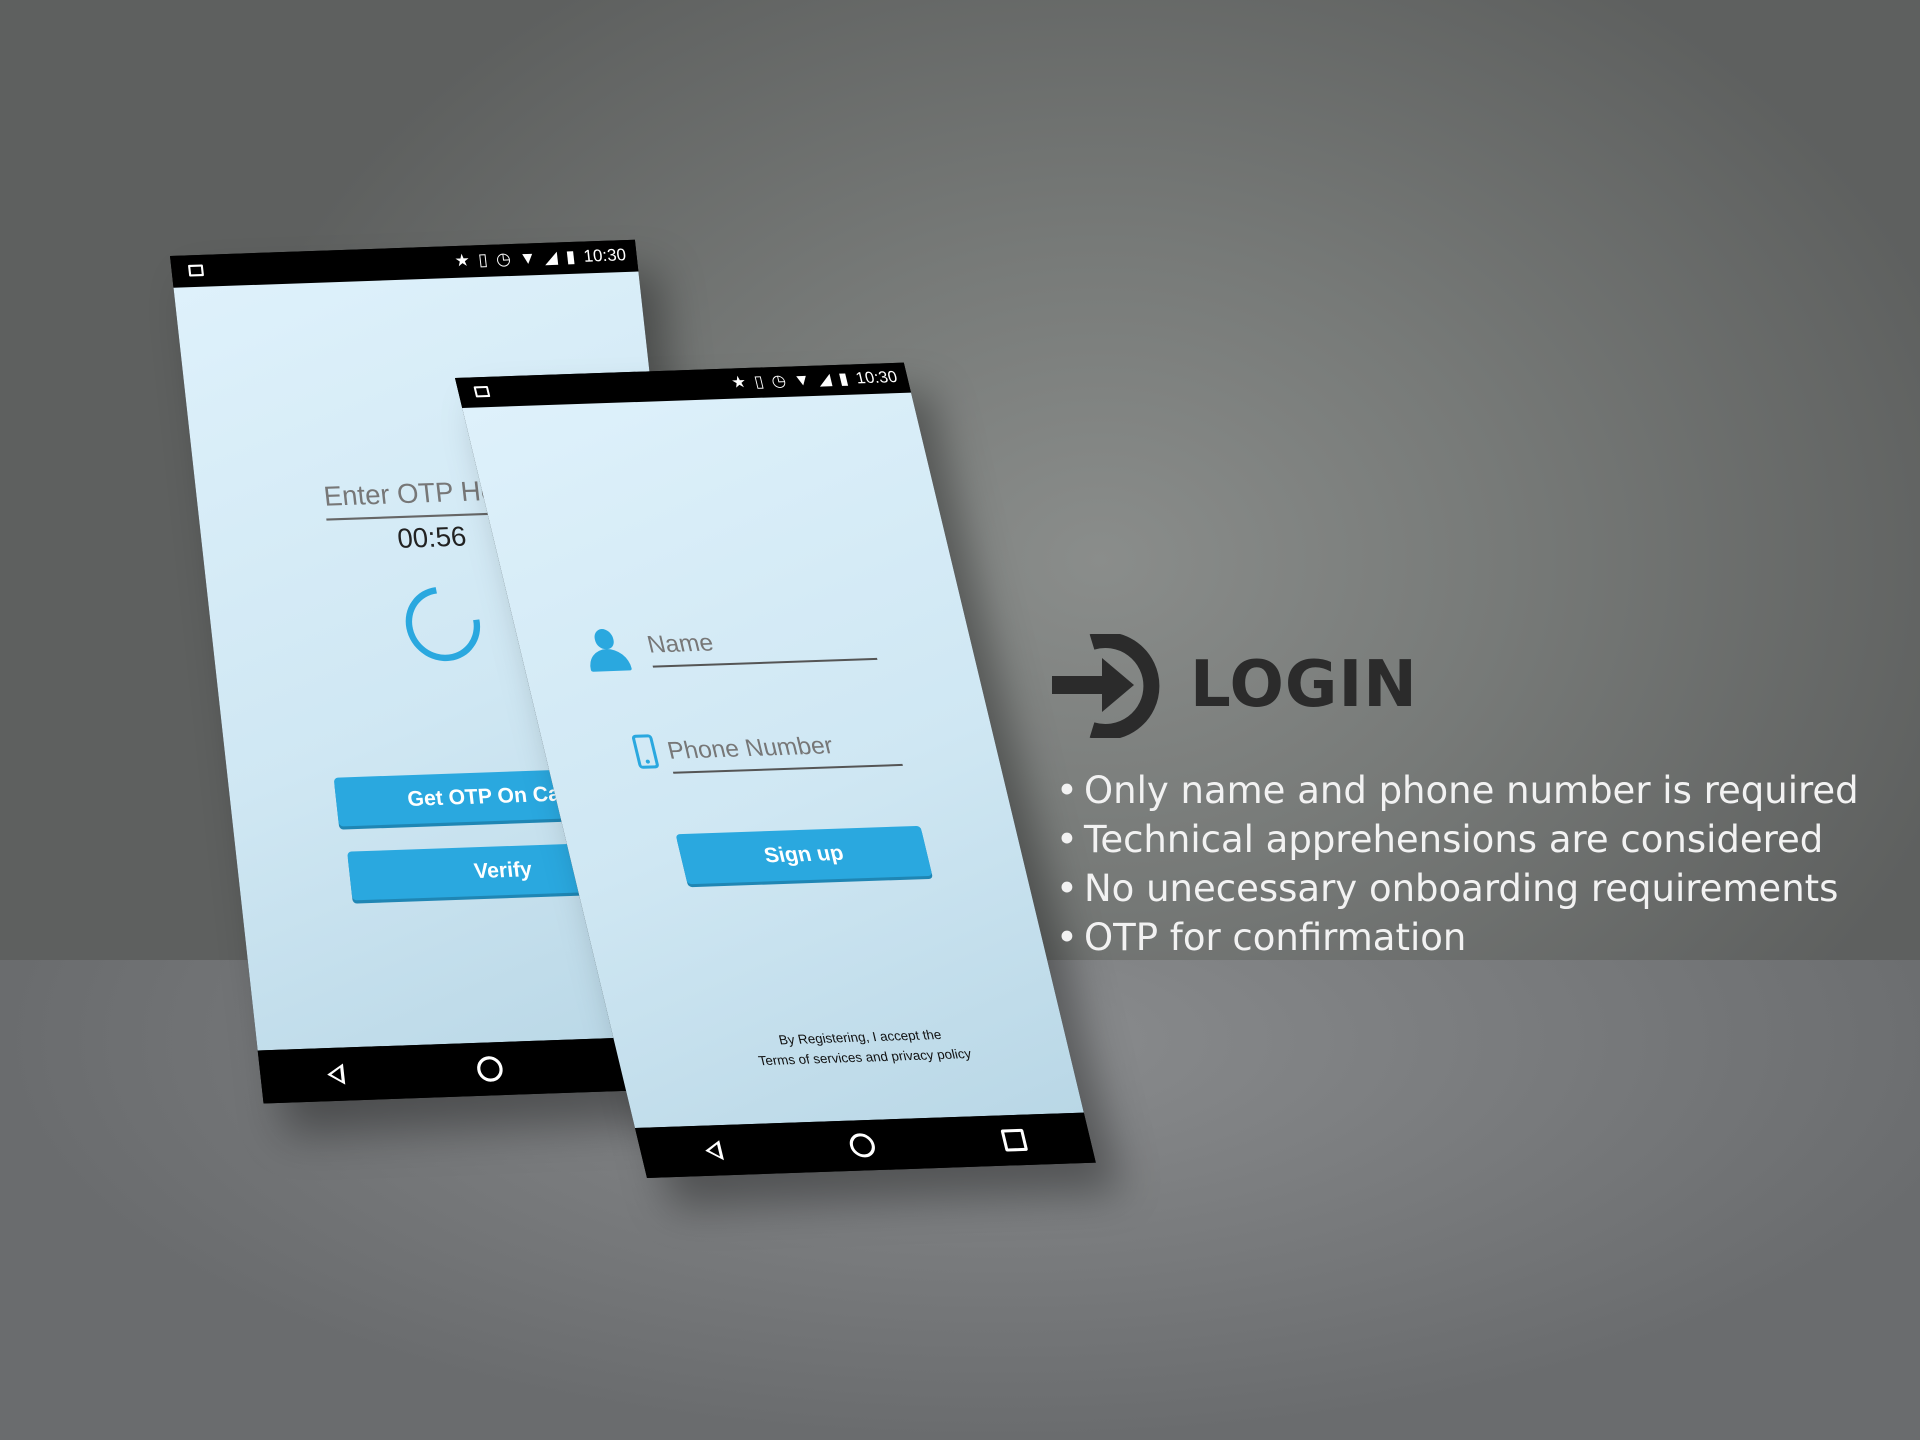 The image size is (1920, 1440). Describe the element at coordinates (1014, 1140) in the screenshot. I see `recent-apps-icon` at that location.